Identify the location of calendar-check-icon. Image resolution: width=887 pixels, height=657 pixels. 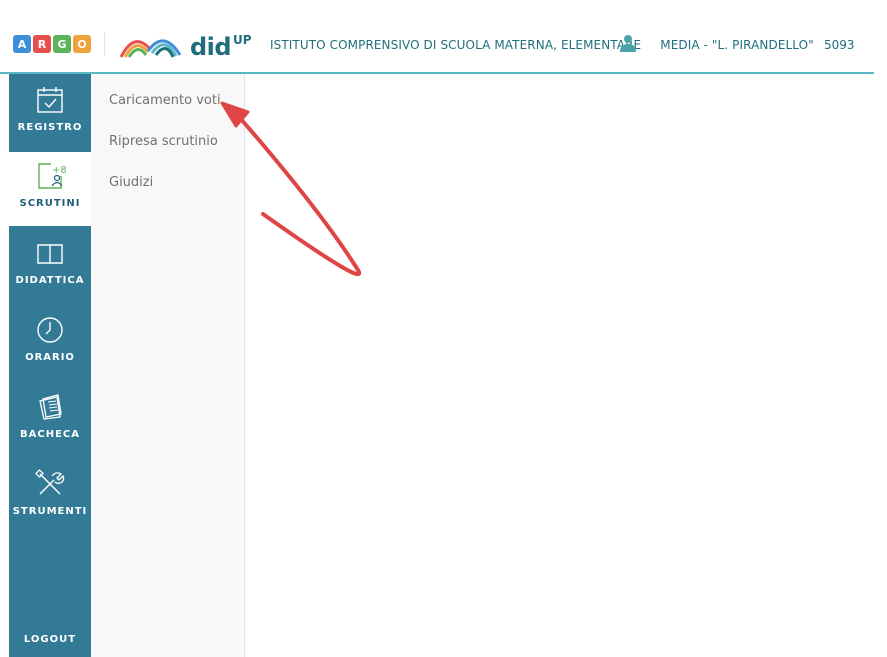
(50, 100).